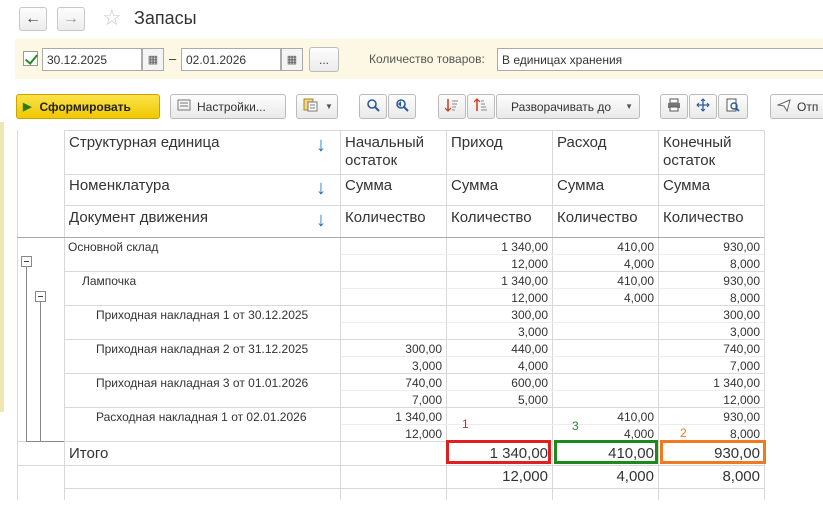 This screenshot has height=527, width=823. I want to click on printer-icon, so click(674, 106).